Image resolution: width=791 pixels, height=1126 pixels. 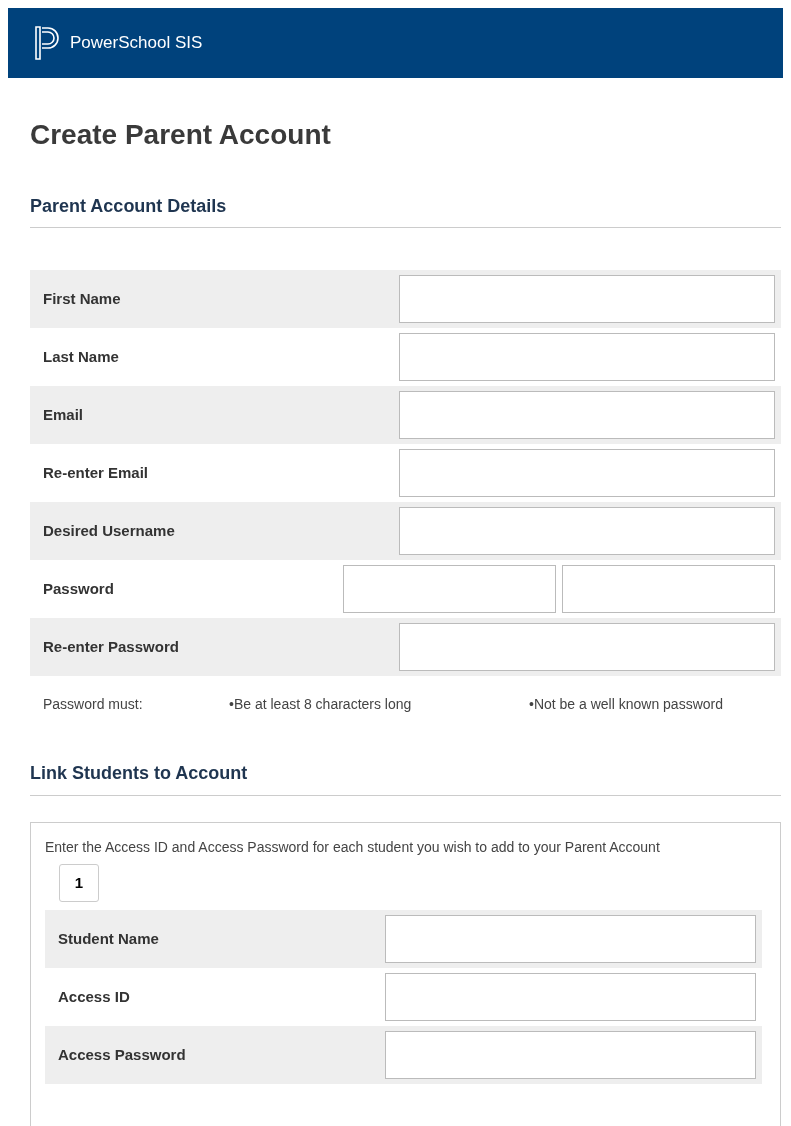 I want to click on rules-label: Password must:, so click(x=93, y=705).